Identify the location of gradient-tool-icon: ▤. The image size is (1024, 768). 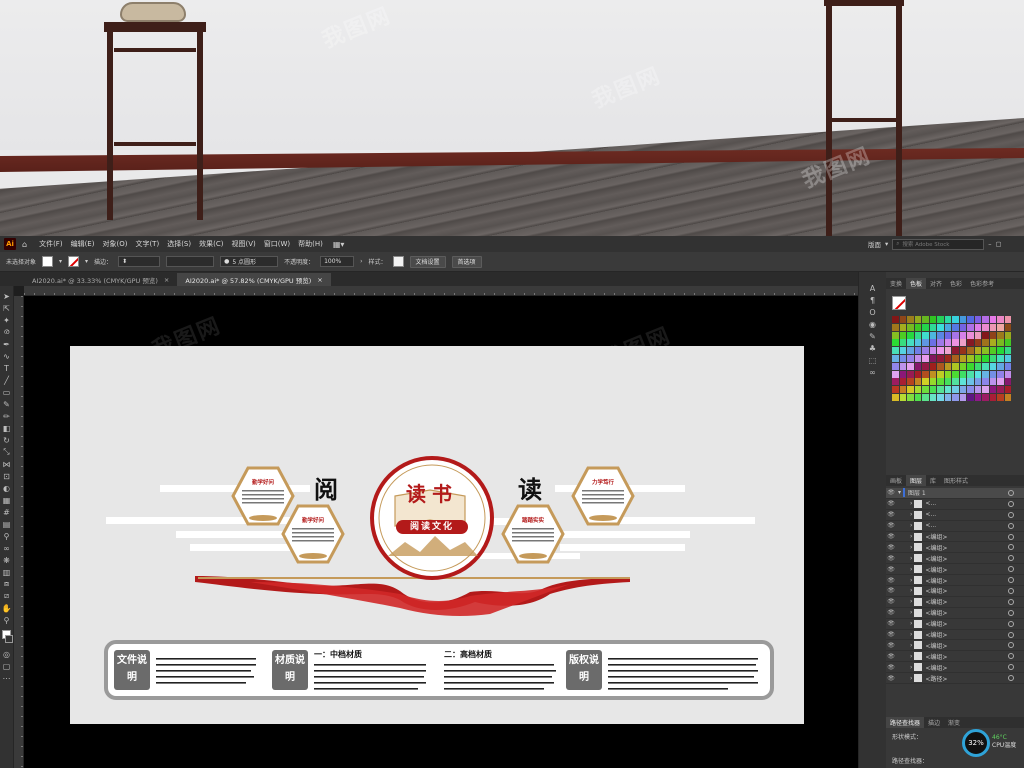
(7, 524).